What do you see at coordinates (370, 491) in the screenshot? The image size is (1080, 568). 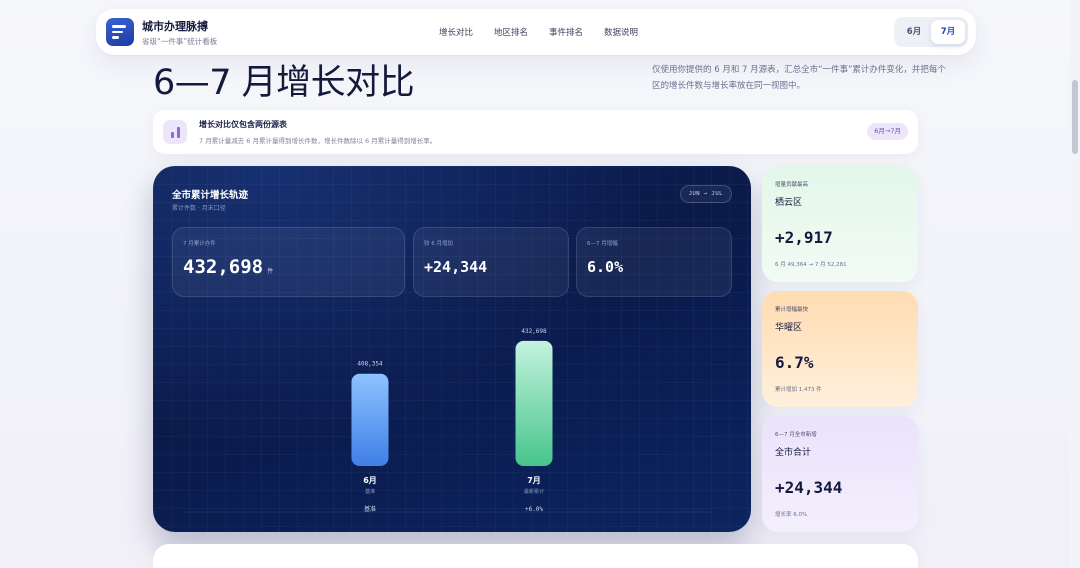 I see `bar-category-note: 基准` at bounding box center [370, 491].